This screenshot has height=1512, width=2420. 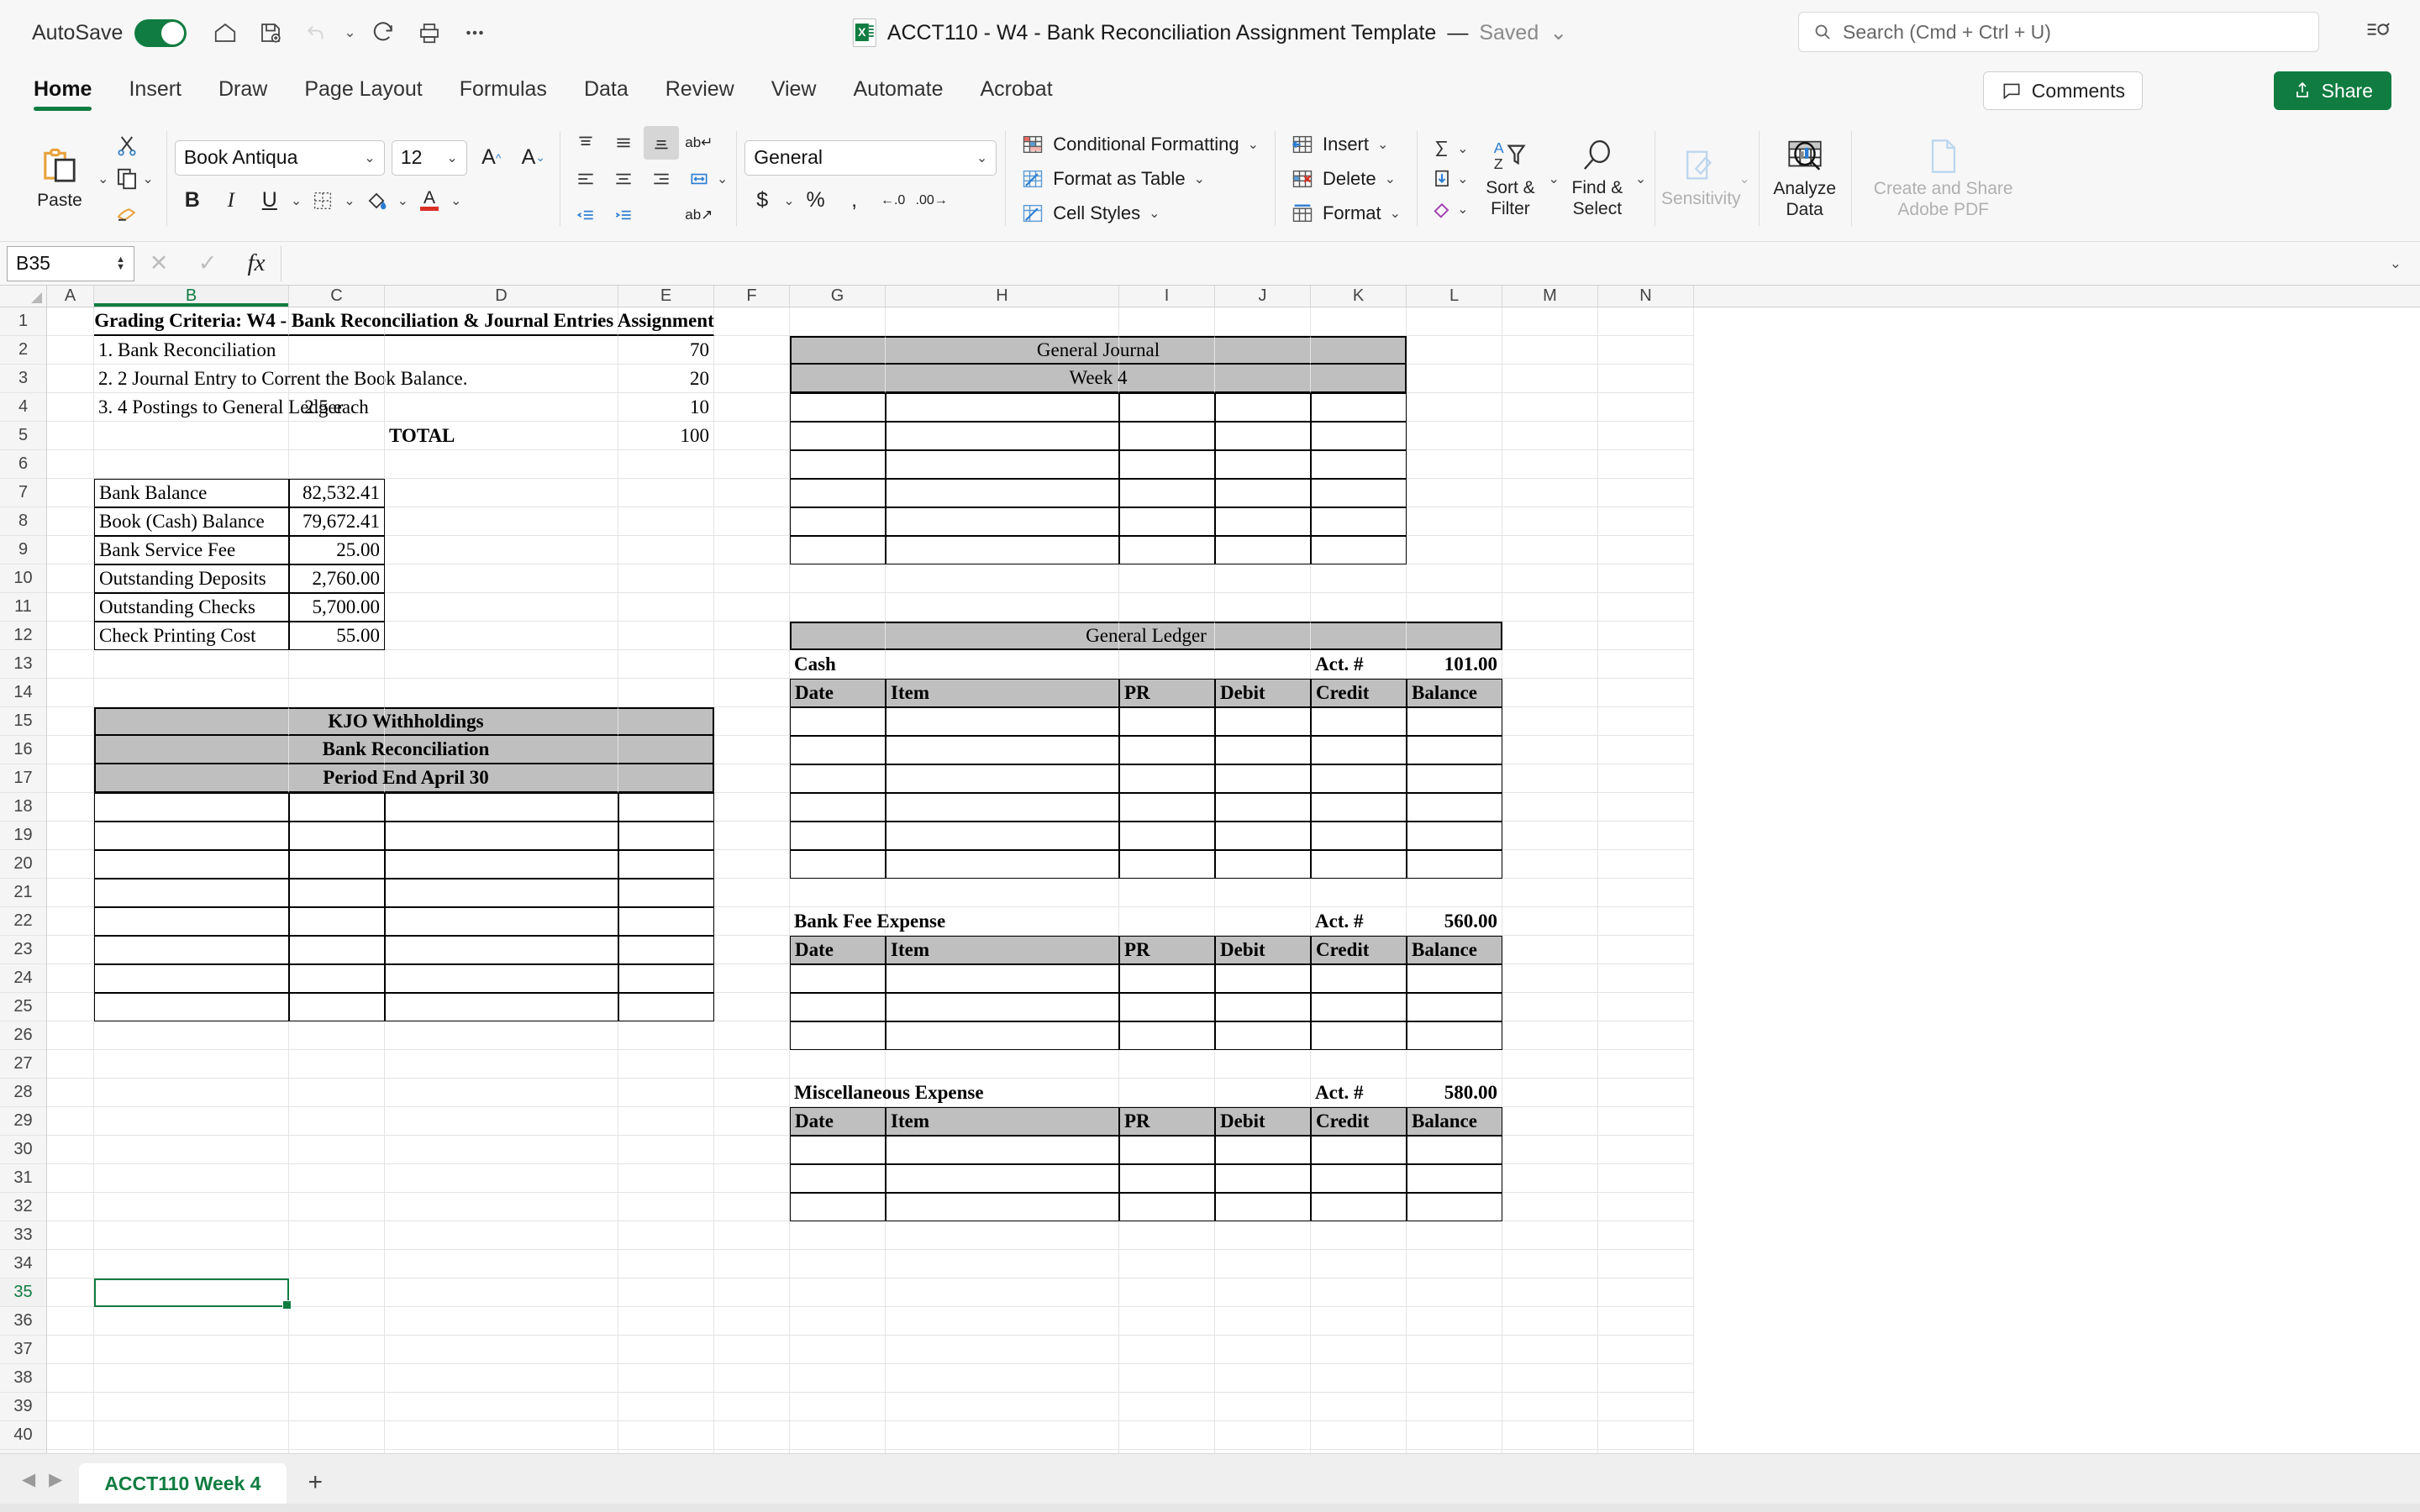 What do you see at coordinates (666, 321) in the screenshot?
I see `cell-E1` at bounding box center [666, 321].